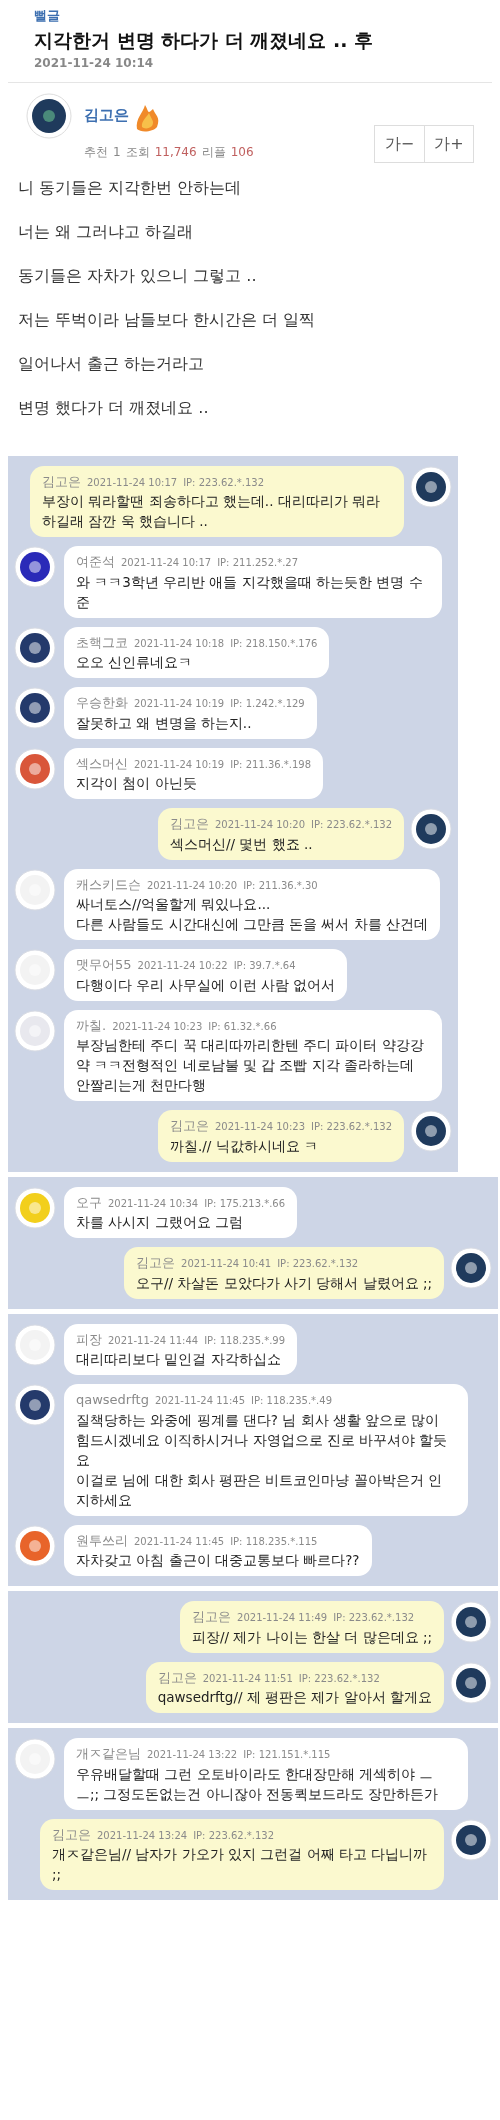 This screenshot has width=500, height=2120. What do you see at coordinates (95, 562) in the screenshot?
I see `comment-author: 여준석` at bounding box center [95, 562].